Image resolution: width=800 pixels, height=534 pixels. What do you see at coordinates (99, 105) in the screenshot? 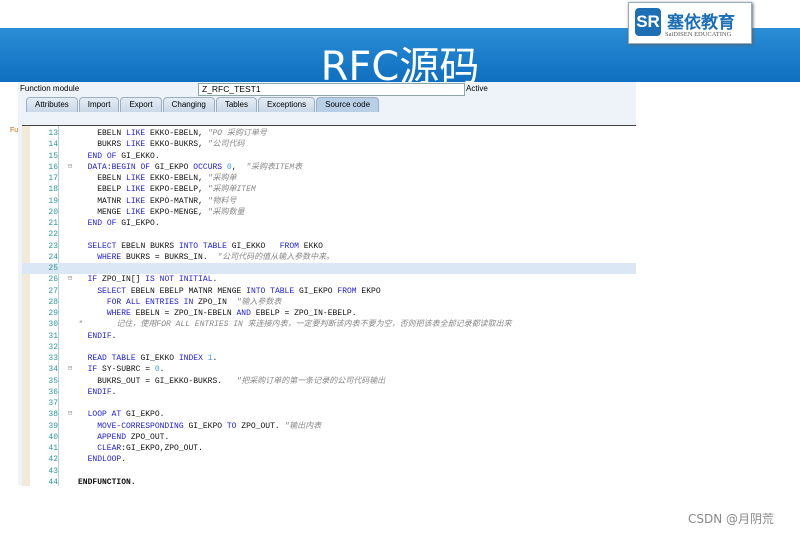
I see `tab-import: Import` at bounding box center [99, 105].